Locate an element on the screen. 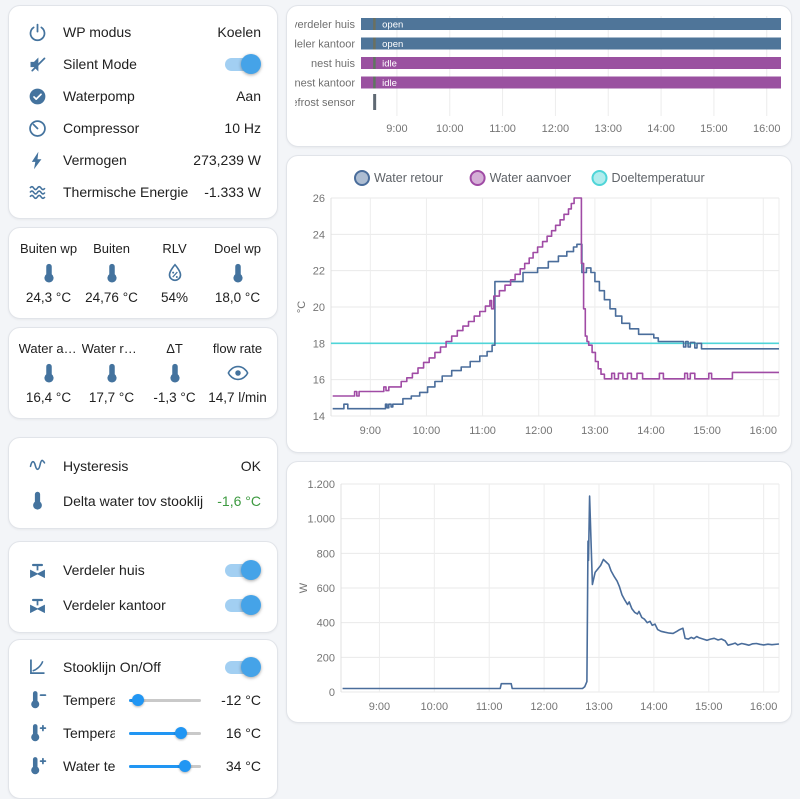 This screenshot has width=800, height=799. row-water-temperatuur: Water temperatuur 34 °C is located at coordinates (143, 765).